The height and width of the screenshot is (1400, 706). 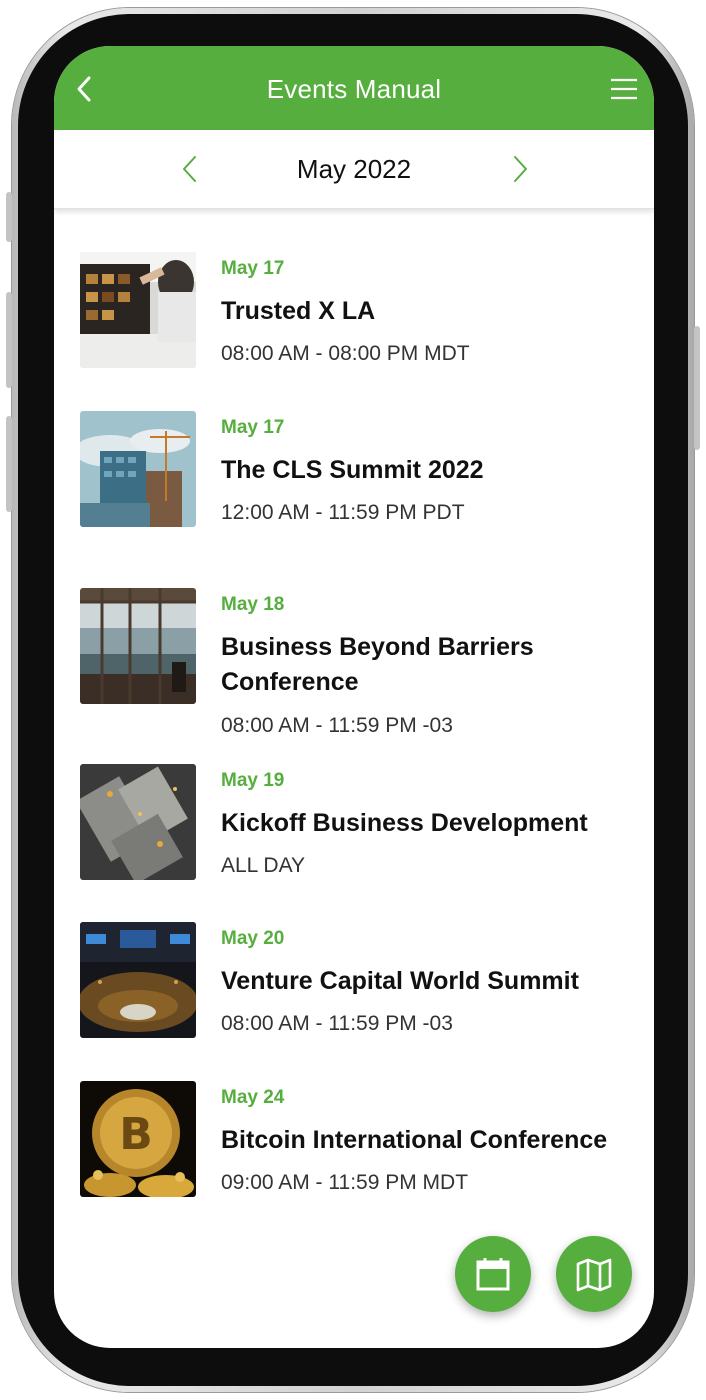 What do you see at coordinates (253, 780) in the screenshot?
I see `event-date: May 19` at bounding box center [253, 780].